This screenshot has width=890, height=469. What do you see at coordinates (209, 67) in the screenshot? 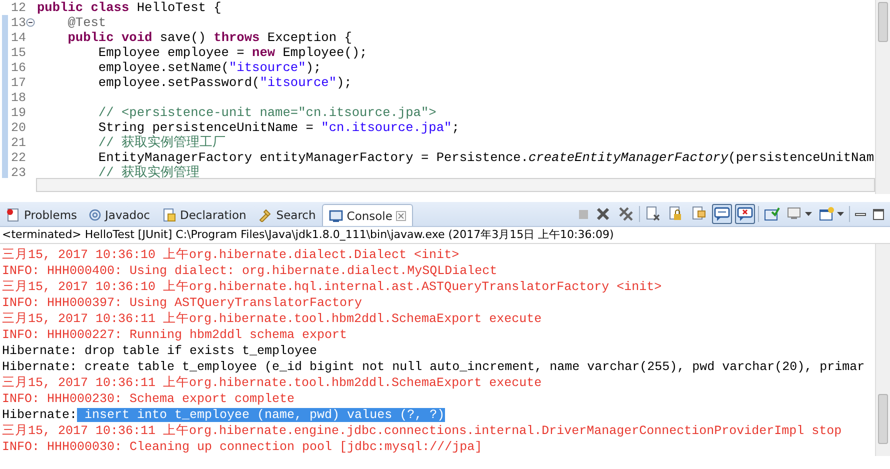
I see `code-line: employee.setName("itsource");` at bounding box center [209, 67].